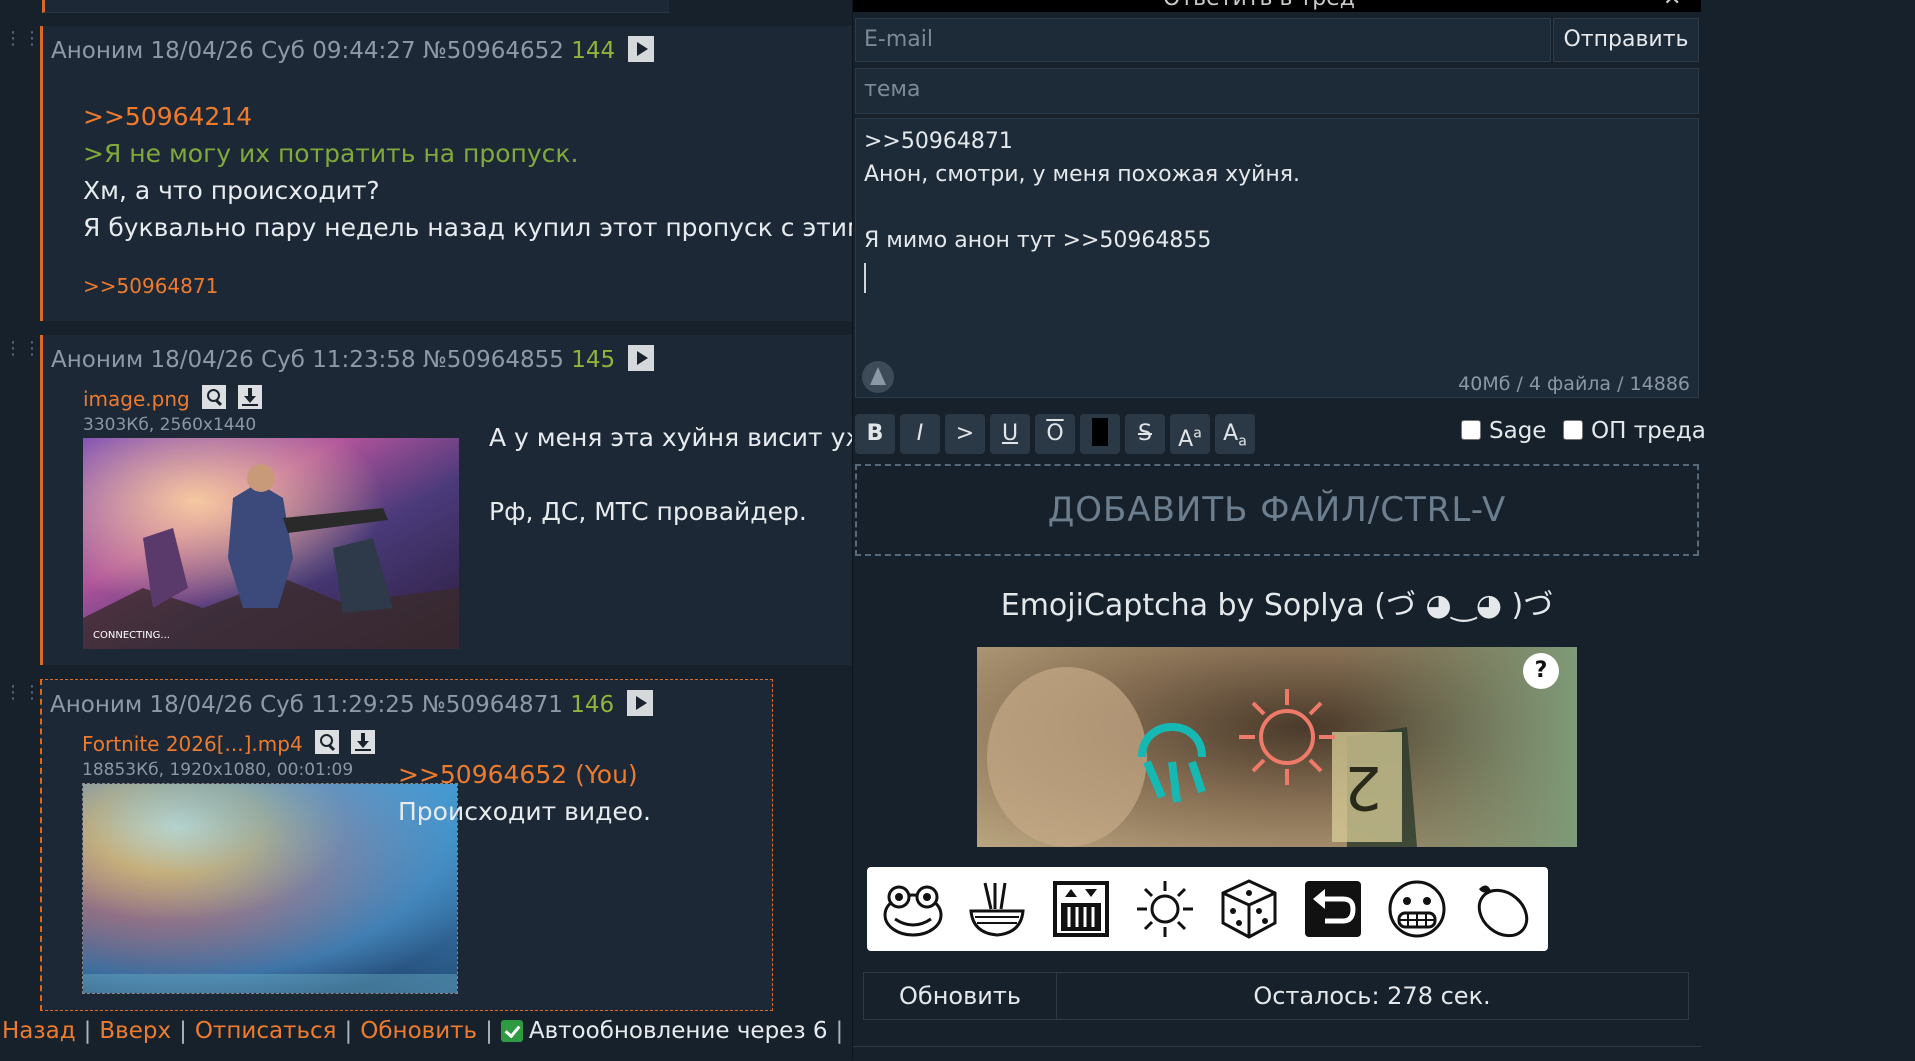  I want to click on return-arrow-icon, so click(1333, 909).